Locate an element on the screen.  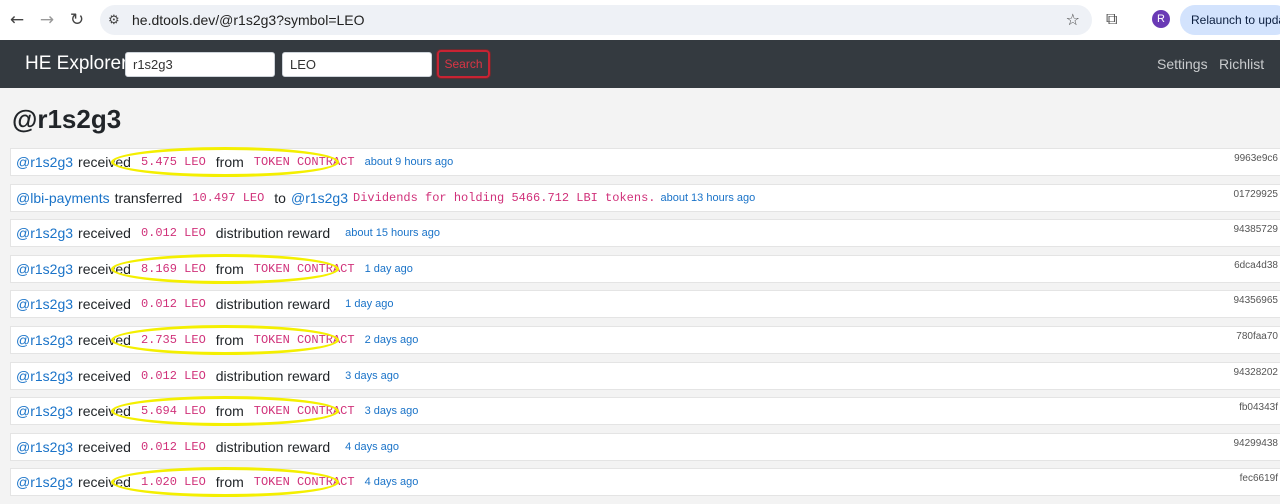
tx-hash-link: fb04343f is located at coordinates (1258, 407).